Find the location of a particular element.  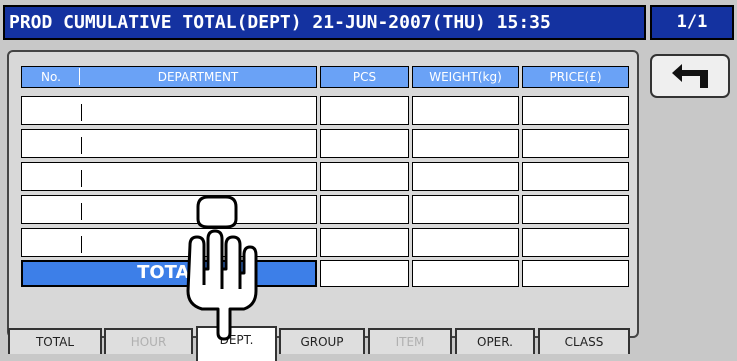

tab-total: TOTAL is located at coordinates (55, 341).